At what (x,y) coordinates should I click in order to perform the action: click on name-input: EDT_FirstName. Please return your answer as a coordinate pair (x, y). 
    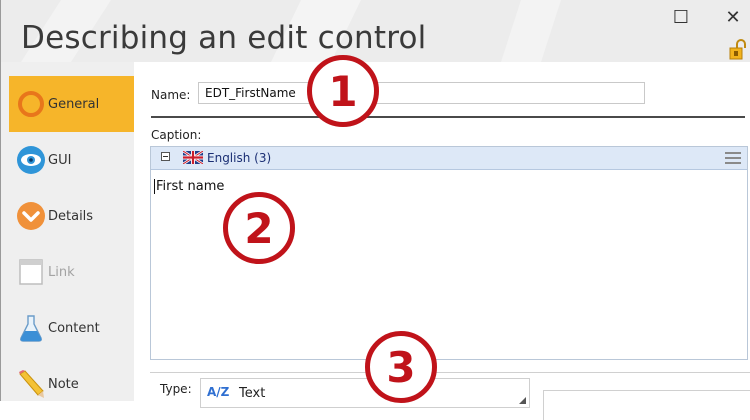
    Looking at the image, I should click on (421, 93).